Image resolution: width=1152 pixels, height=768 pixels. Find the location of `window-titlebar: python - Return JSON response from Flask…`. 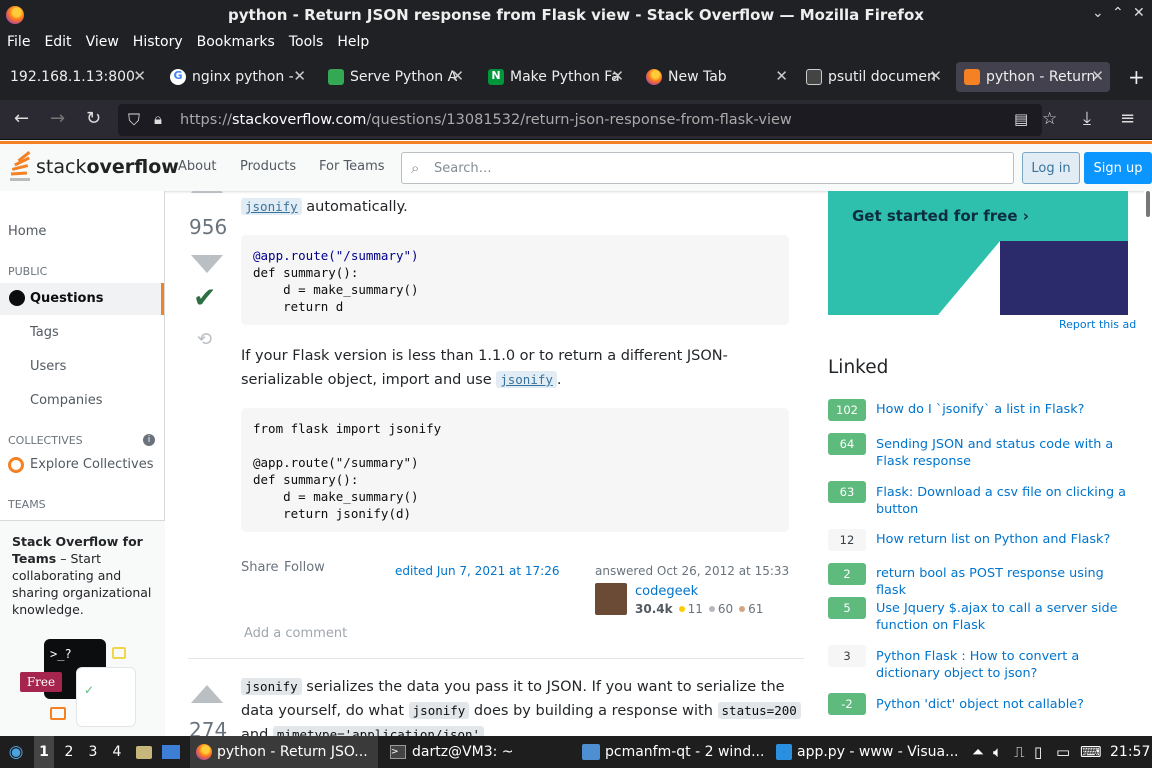

window-titlebar: python - Return JSON response from Flask… is located at coordinates (576, 15).